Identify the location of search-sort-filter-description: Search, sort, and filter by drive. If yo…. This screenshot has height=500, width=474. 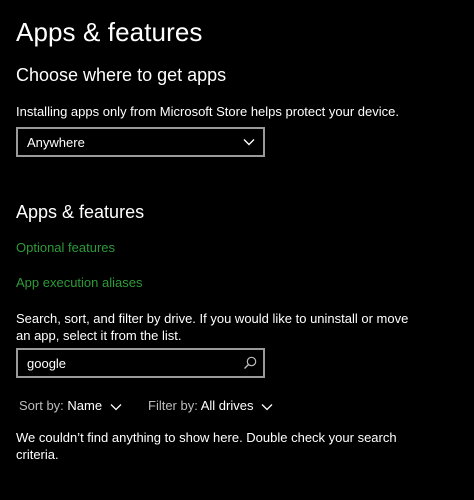
(212, 327).